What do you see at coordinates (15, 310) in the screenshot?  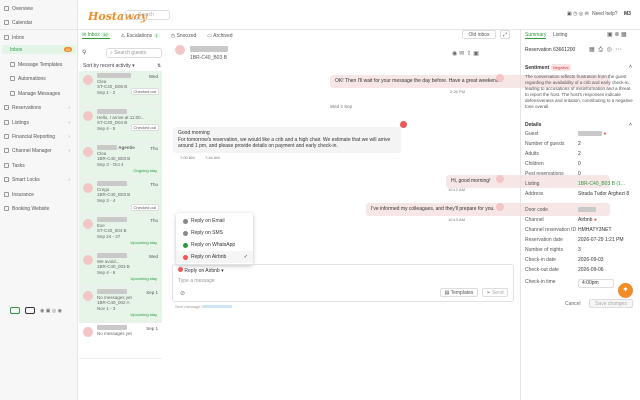 I see `app-store-badge` at bounding box center [15, 310].